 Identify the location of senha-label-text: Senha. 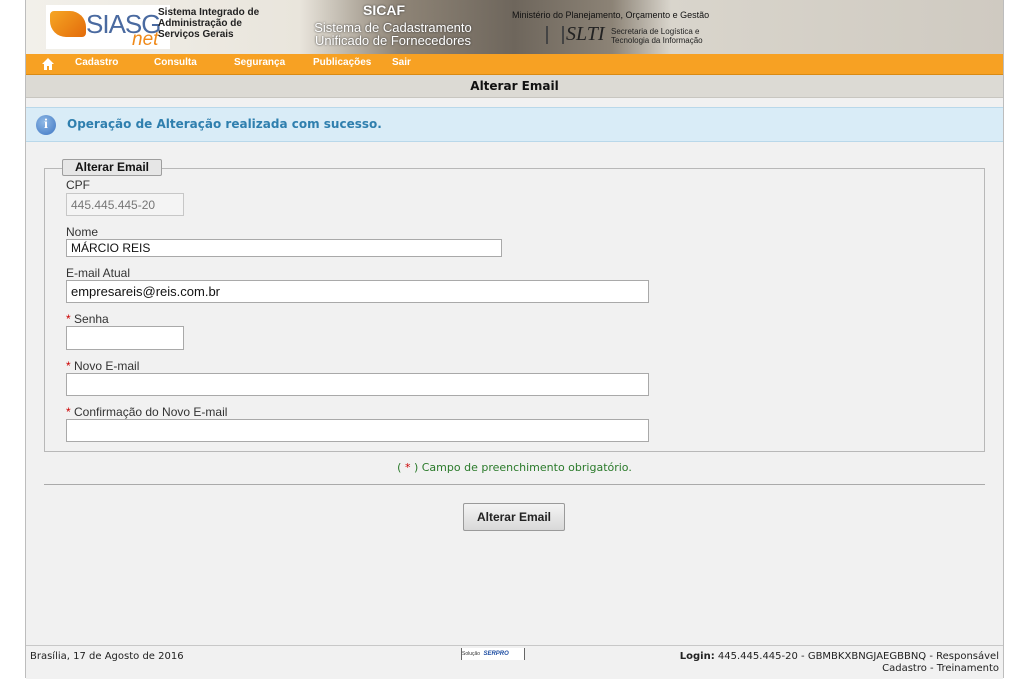
(91, 319).